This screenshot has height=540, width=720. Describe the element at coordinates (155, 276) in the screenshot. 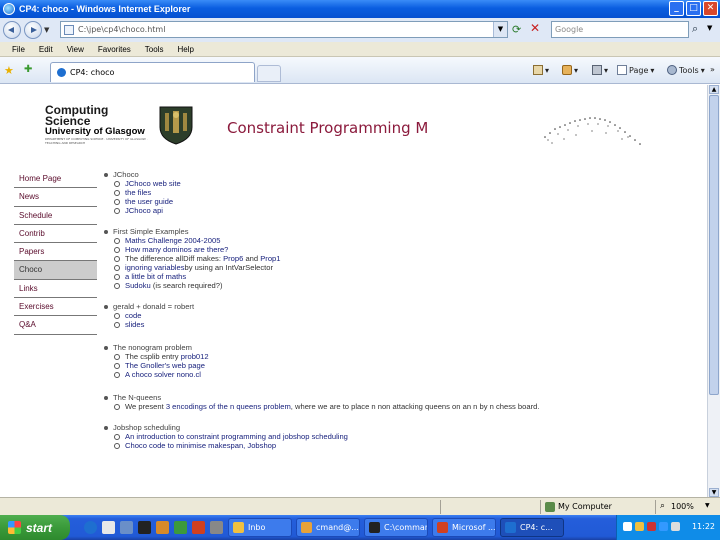

I see `content-link: a little bit of maths` at that location.